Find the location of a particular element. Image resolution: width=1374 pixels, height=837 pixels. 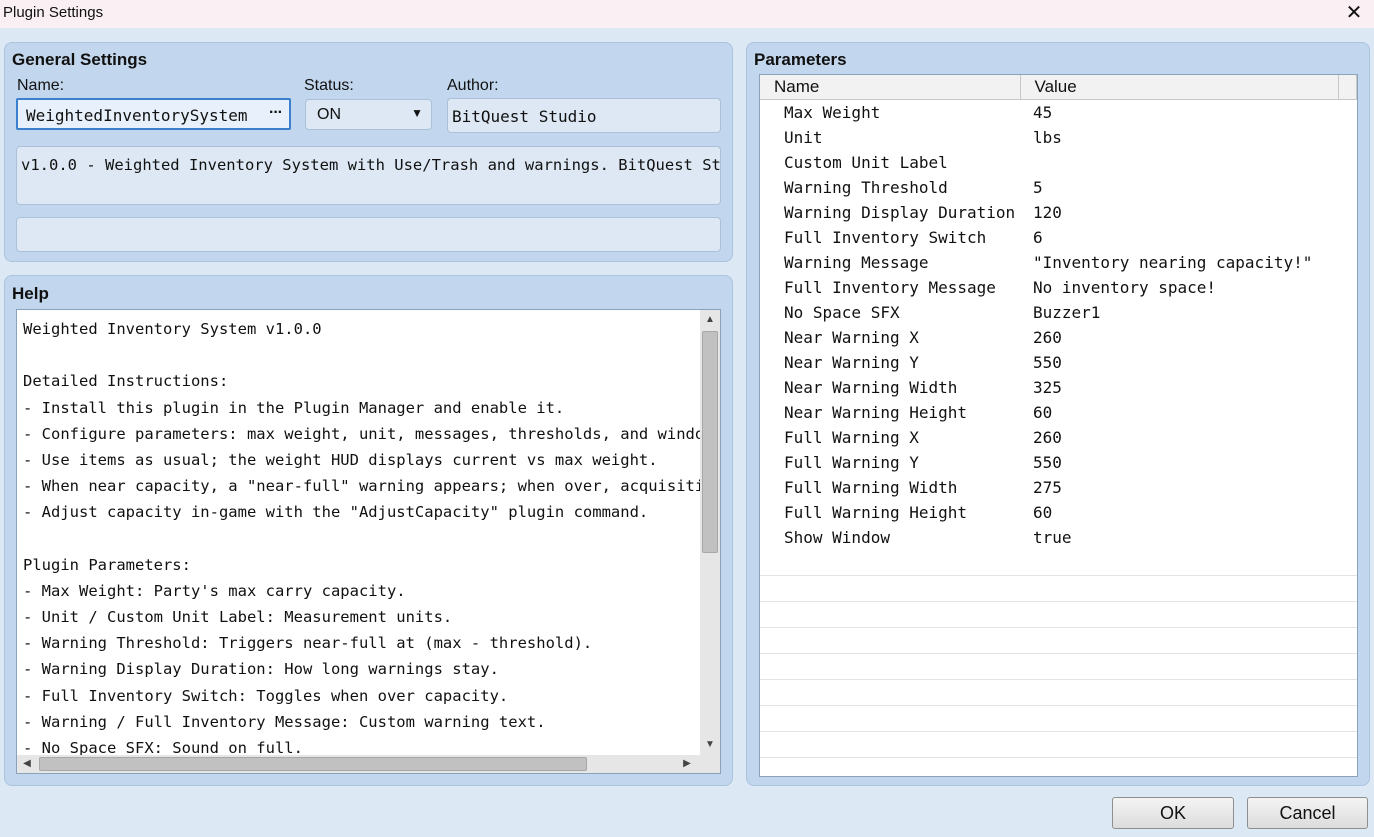

table-row: Near Warning Y 550 is located at coordinates (1058, 362).